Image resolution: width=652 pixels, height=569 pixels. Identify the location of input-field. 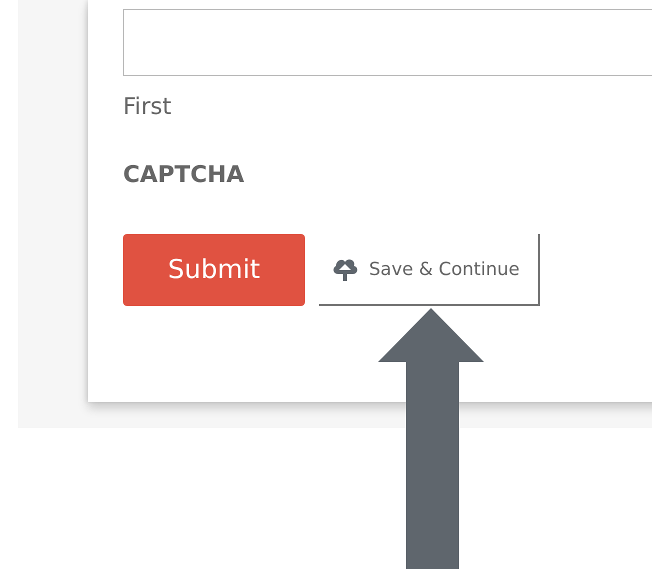
(387, 42).